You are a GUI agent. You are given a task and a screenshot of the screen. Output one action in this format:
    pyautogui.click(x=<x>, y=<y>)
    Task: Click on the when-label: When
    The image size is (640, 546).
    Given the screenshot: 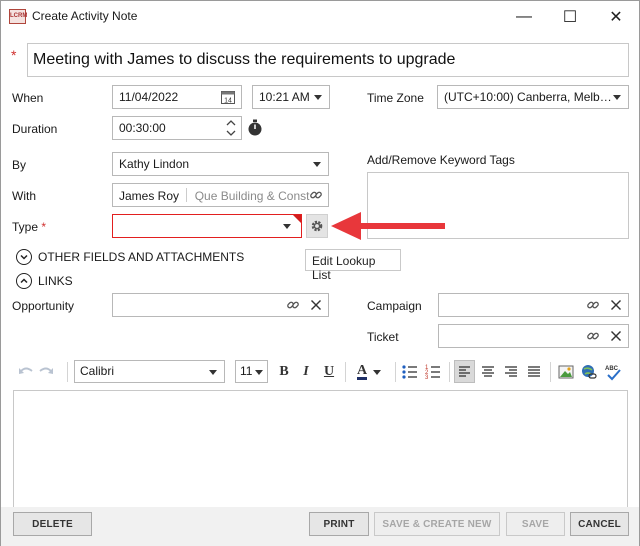 What is the action you would take?
    pyautogui.click(x=28, y=98)
    